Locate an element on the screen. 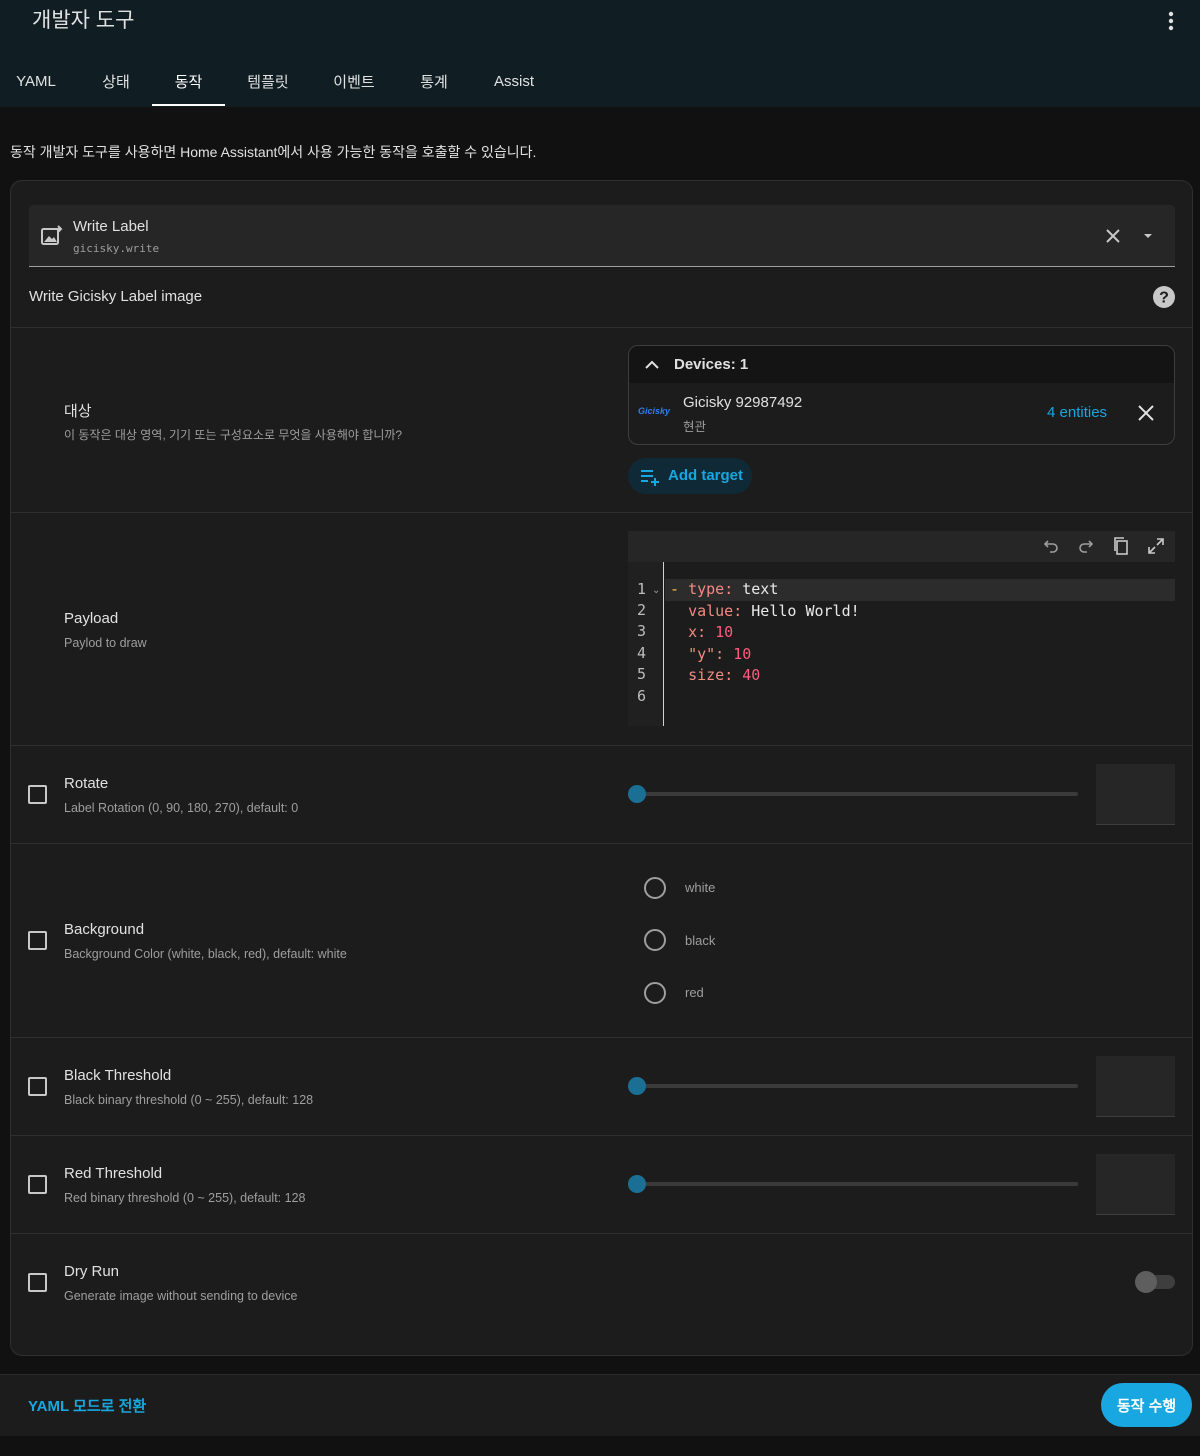 Image resolution: width=1200 pixels, height=1456 pixels. switch-yaml-mode-link: YAML 모드로 전환 is located at coordinates (87, 1405).